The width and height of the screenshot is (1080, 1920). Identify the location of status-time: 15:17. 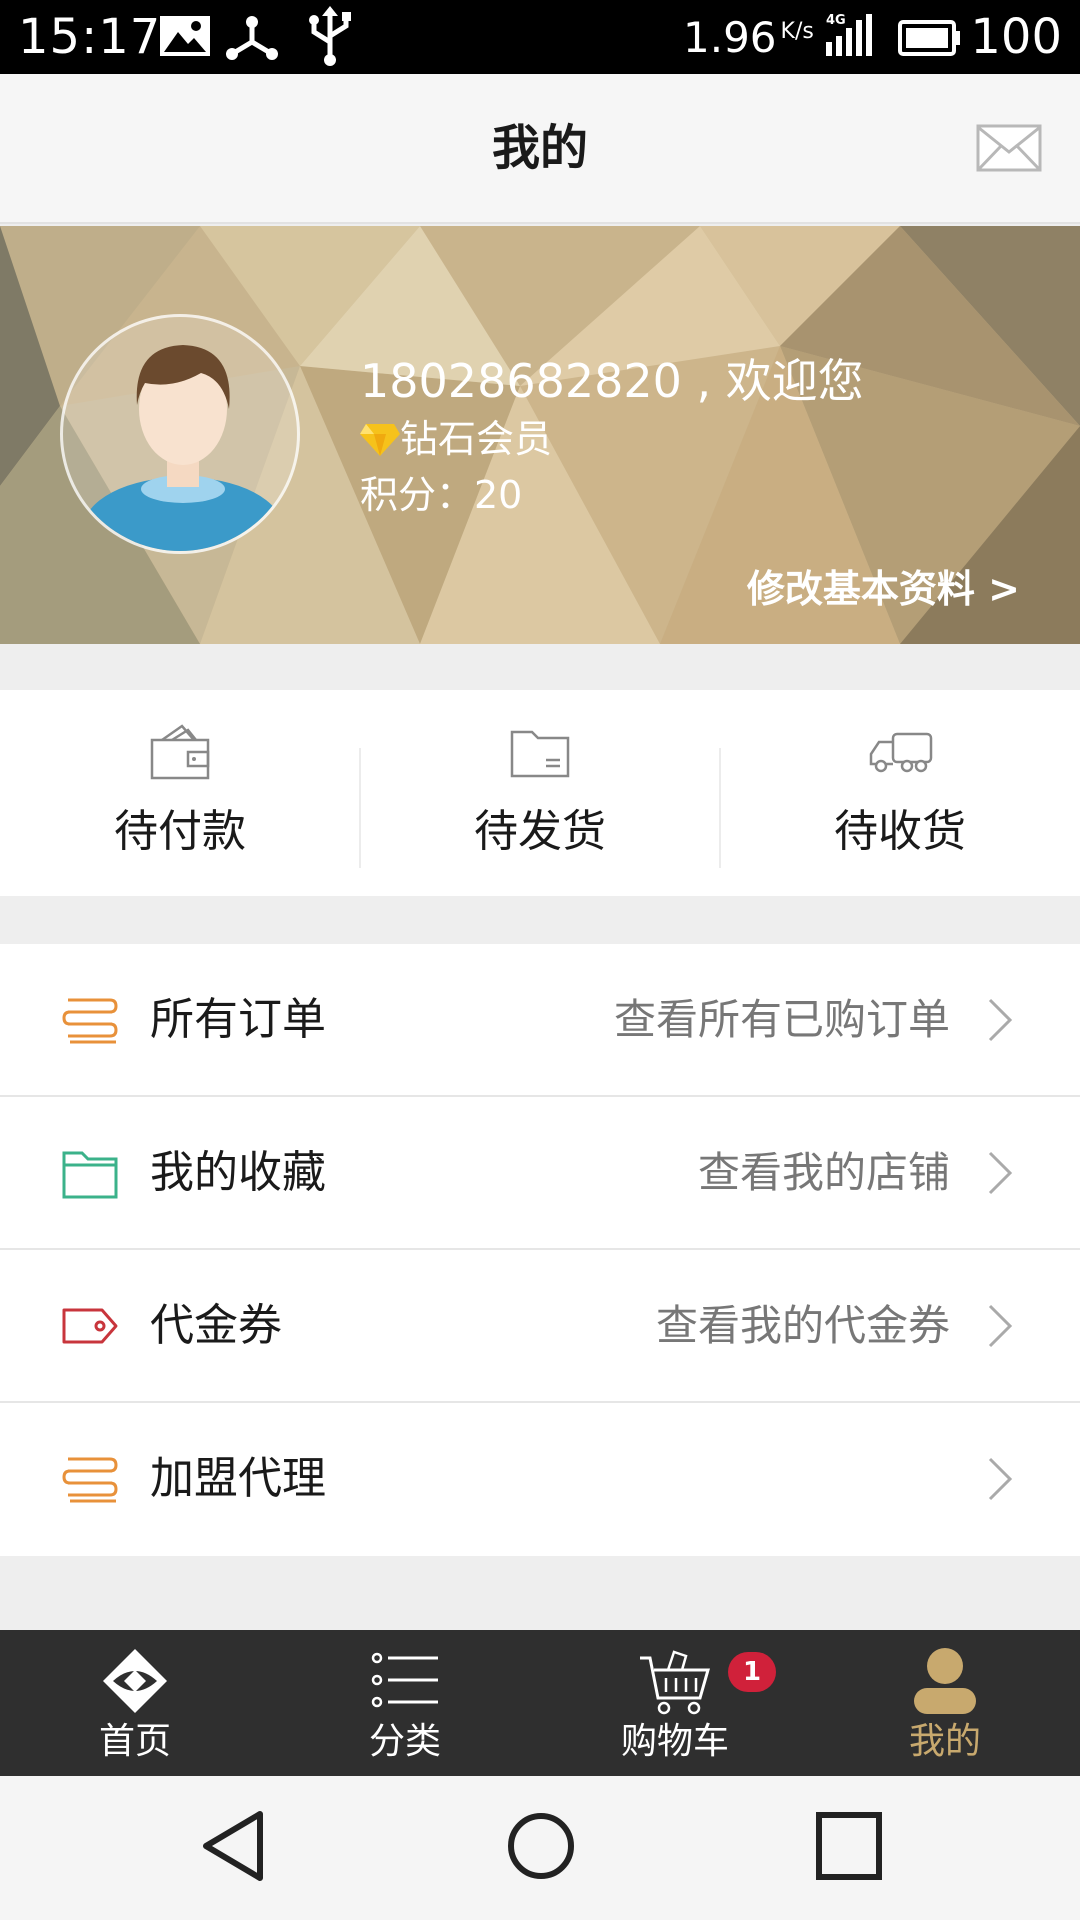
(90, 37).